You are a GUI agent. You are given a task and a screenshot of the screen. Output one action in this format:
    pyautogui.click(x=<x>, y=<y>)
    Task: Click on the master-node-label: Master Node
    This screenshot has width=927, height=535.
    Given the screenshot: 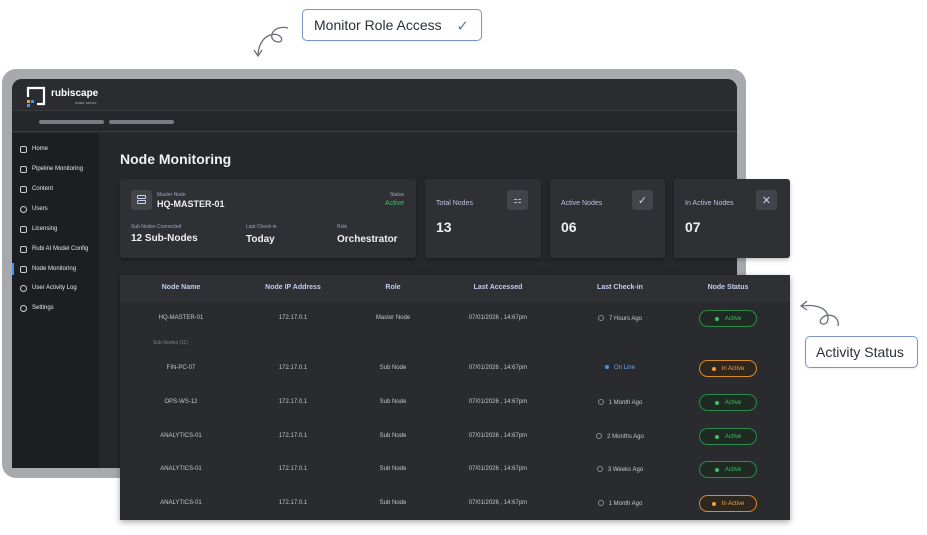 What is the action you would take?
    pyautogui.click(x=171, y=195)
    